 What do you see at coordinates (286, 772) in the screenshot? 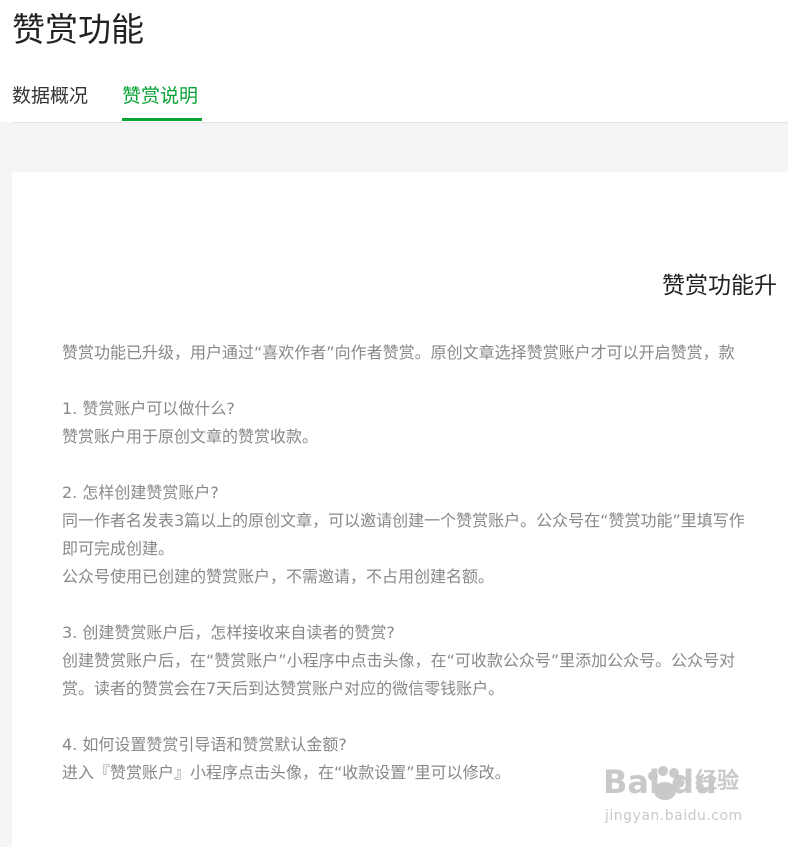
I see `faq-answer-4: 进入『赞赏账户』小程序点击头像，在“收款设置”里可以修改。` at bounding box center [286, 772].